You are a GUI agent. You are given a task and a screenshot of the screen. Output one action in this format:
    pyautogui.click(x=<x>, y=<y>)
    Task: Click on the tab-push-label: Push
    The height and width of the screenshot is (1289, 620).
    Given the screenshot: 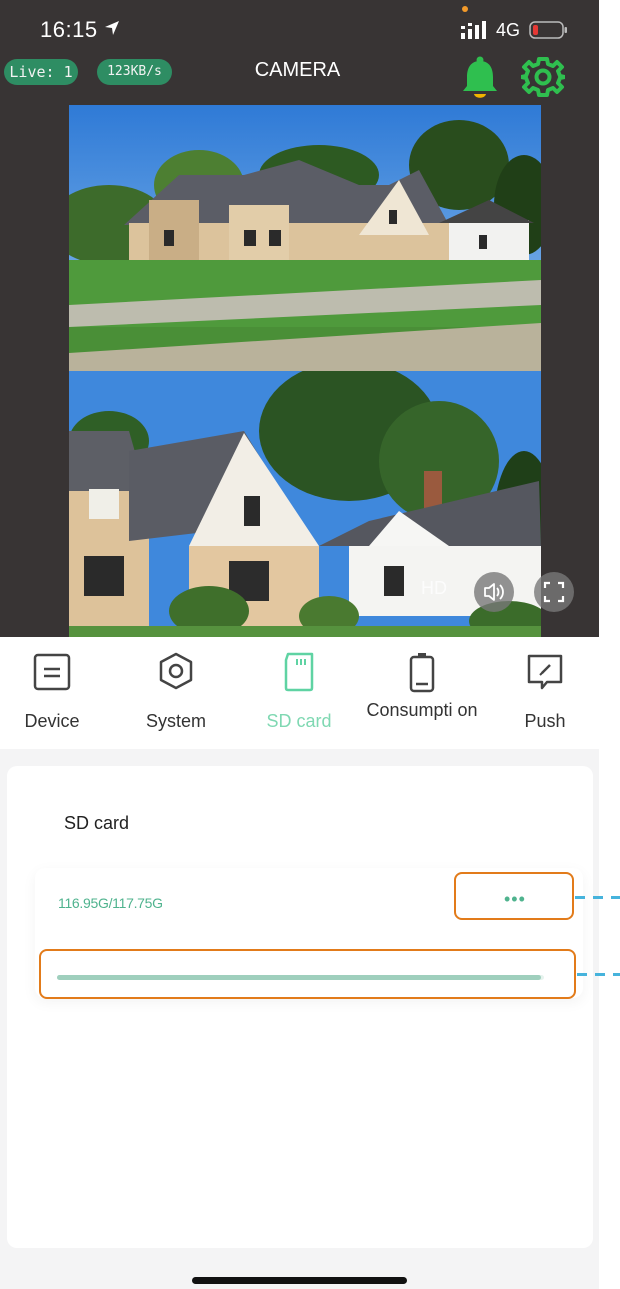 What is the action you would take?
    pyautogui.click(x=545, y=721)
    